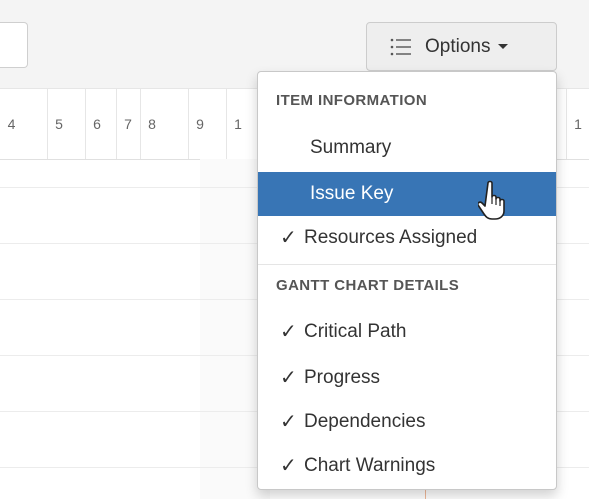  What do you see at coordinates (407, 378) in the screenshot?
I see `menu-item-progress: ✓ Progress` at bounding box center [407, 378].